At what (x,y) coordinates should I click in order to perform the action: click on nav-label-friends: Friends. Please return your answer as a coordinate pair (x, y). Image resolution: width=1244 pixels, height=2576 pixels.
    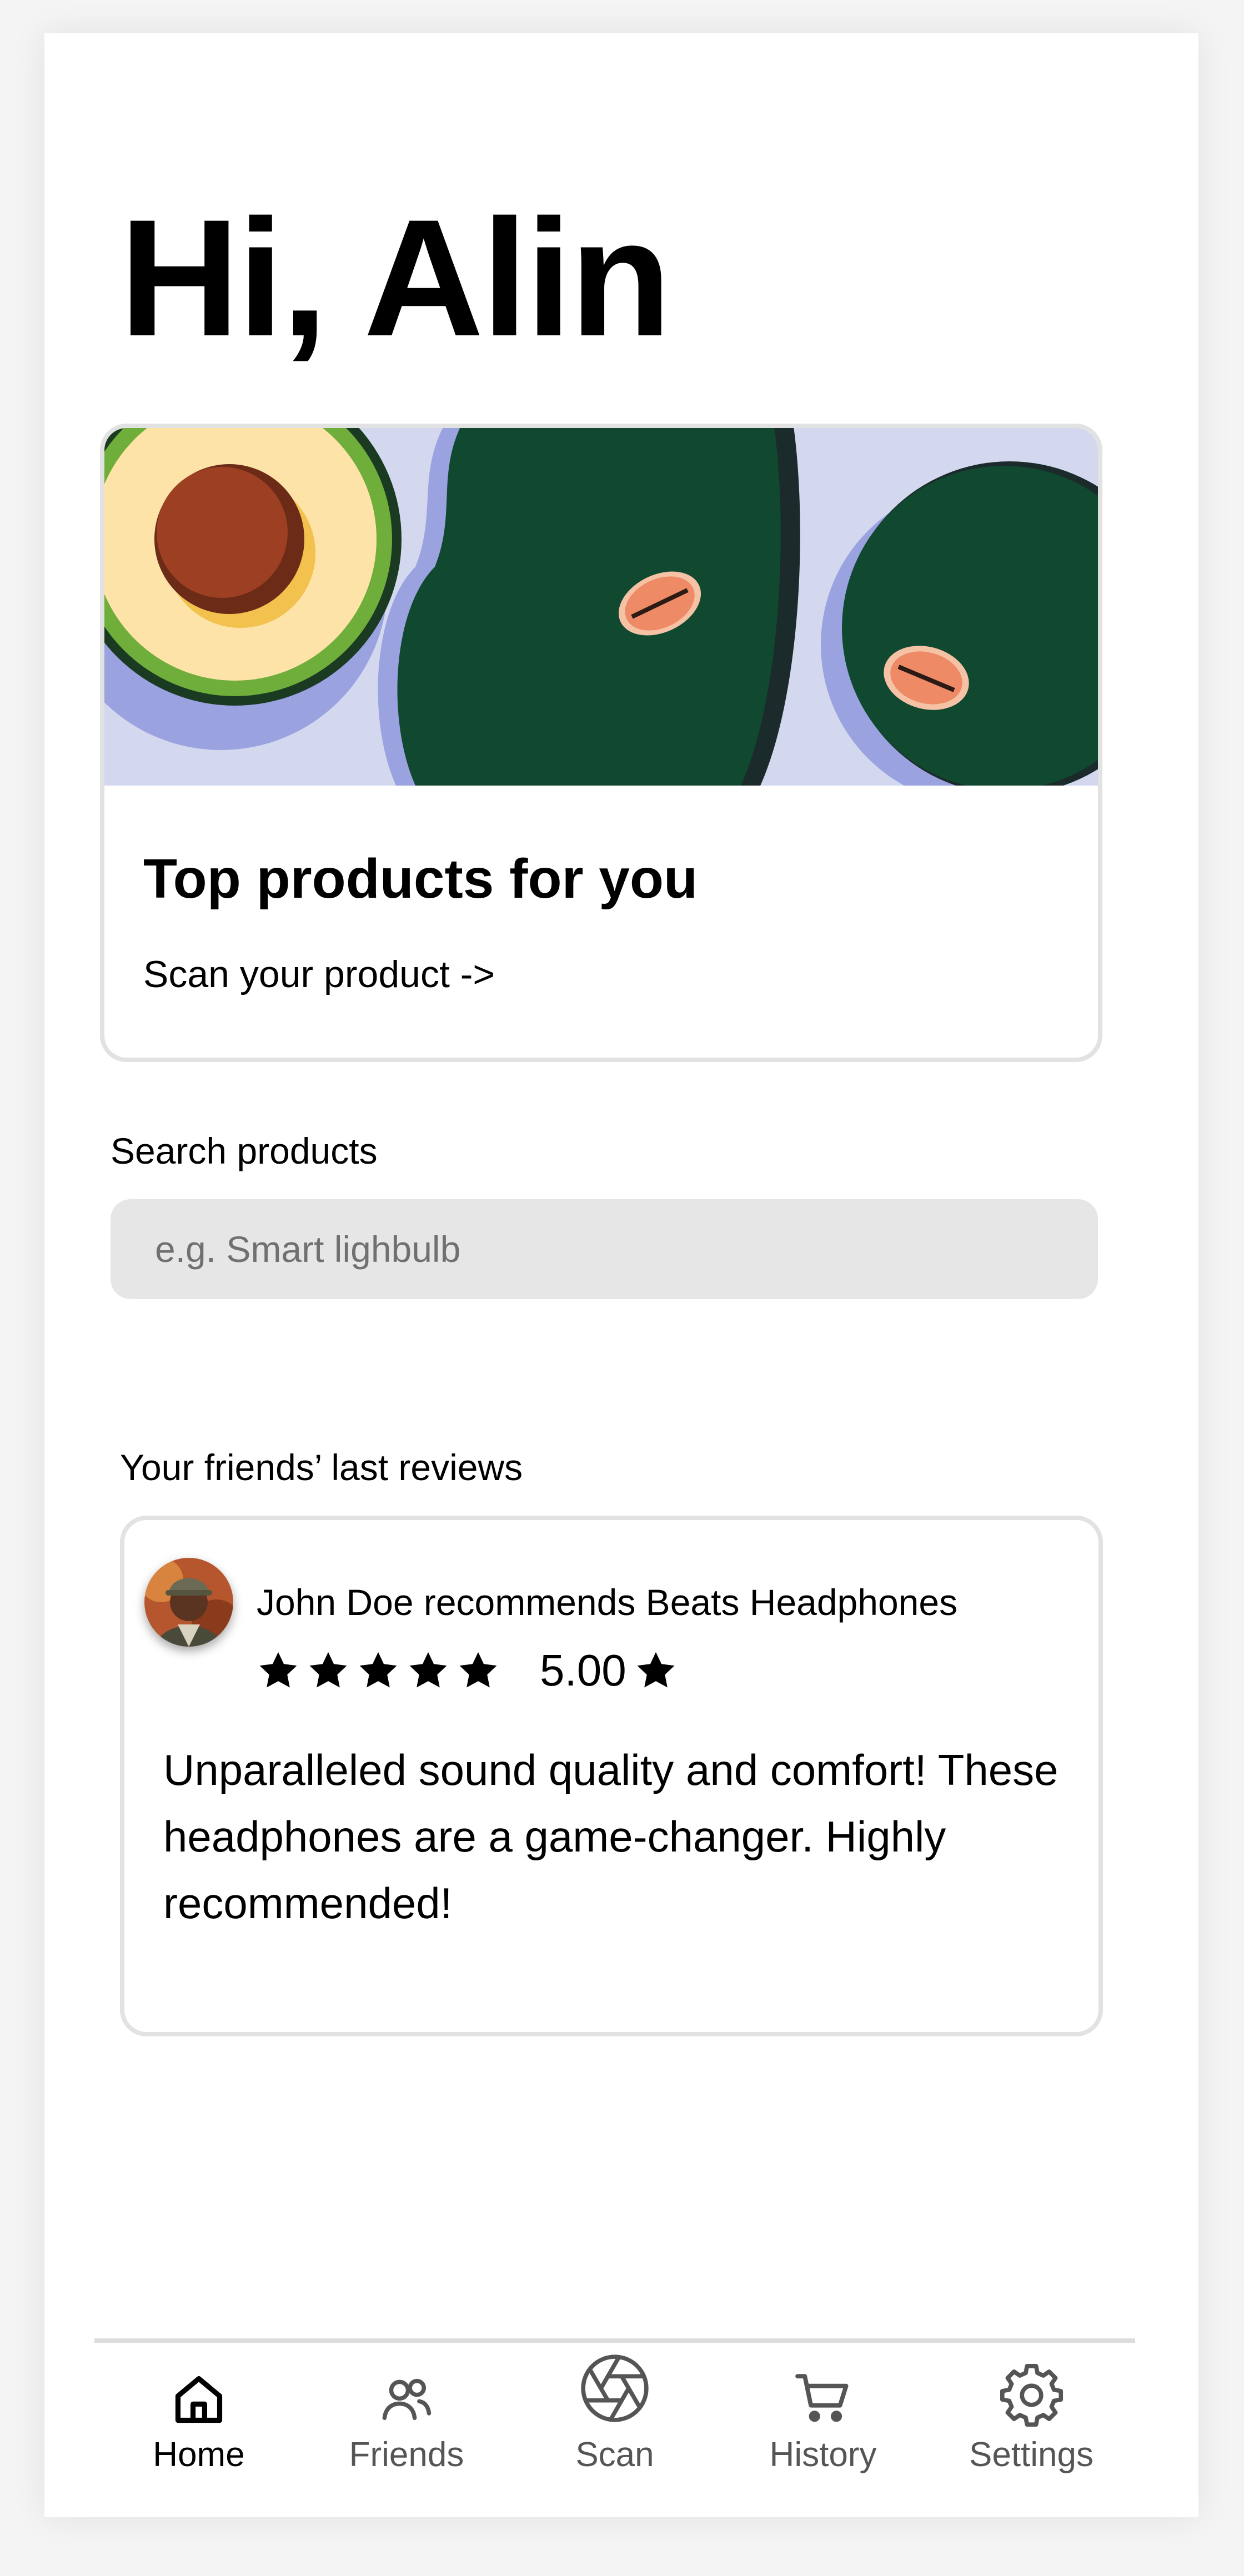
    Looking at the image, I should click on (406, 2455).